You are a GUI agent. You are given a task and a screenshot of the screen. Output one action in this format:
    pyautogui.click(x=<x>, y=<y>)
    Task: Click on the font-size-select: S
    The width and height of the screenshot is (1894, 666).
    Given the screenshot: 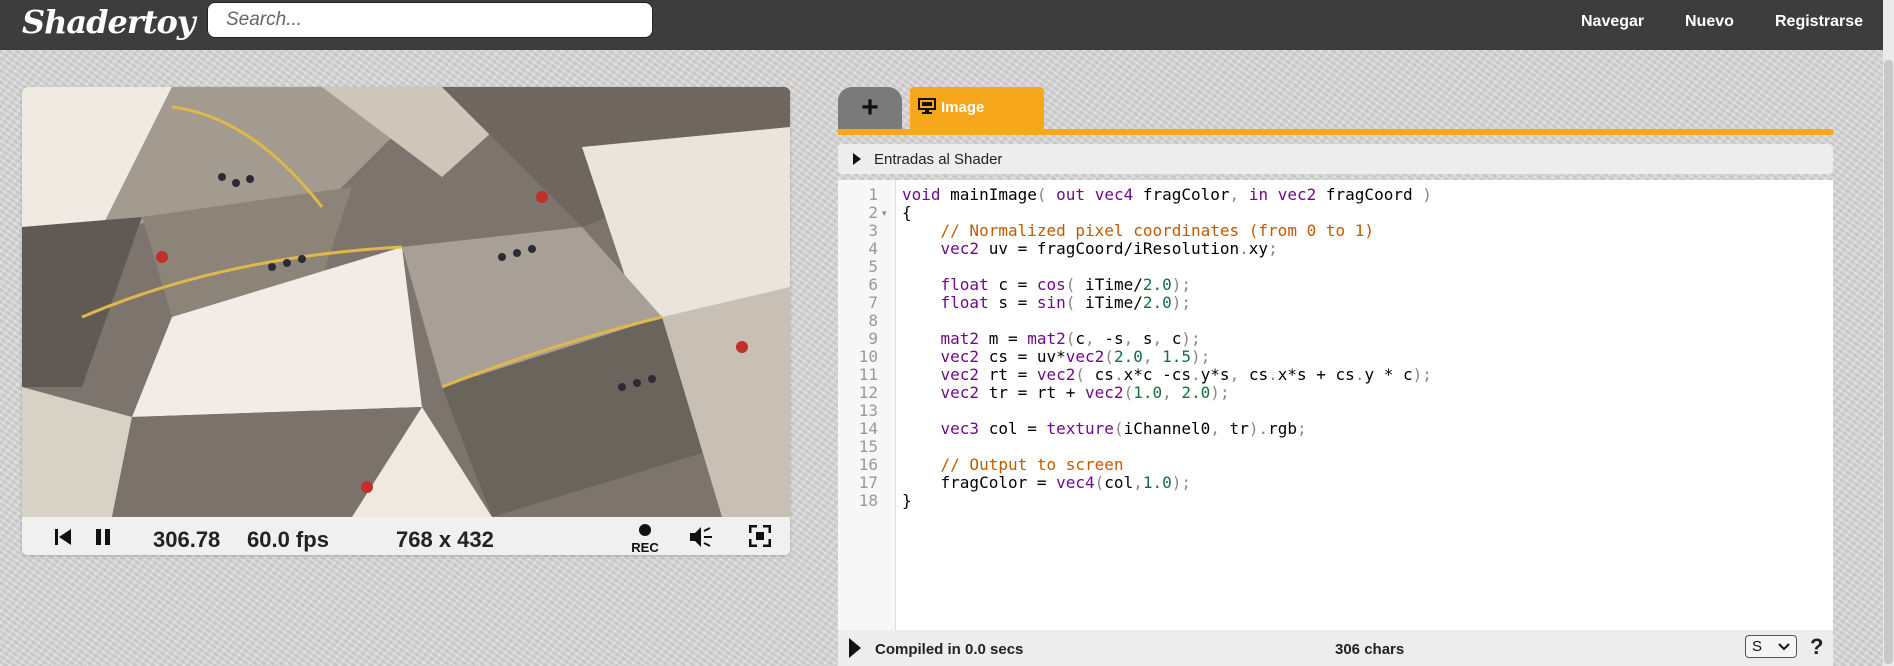 What is the action you would take?
    pyautogui.click(x=1771, y=646)
    